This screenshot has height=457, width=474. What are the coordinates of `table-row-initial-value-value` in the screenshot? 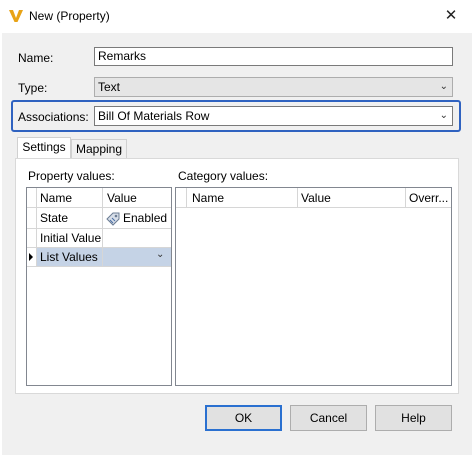 It's located at (137, 238).